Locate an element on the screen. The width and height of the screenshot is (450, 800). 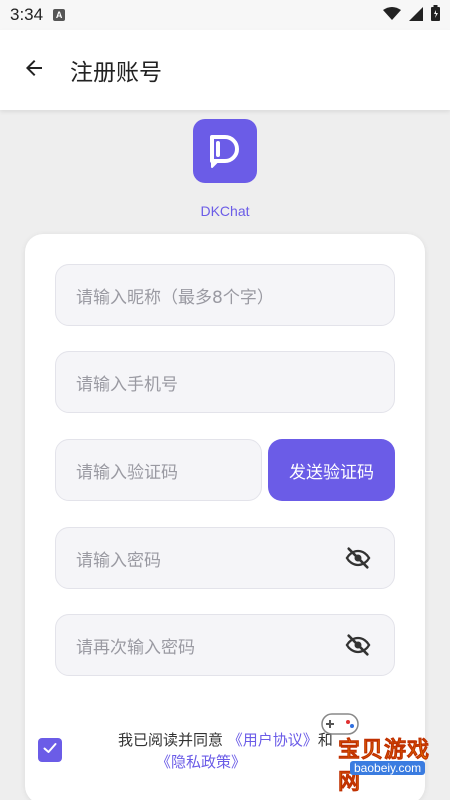
privacy-policy-link: 《隐私政策》 is located at coordinates (201, 762).